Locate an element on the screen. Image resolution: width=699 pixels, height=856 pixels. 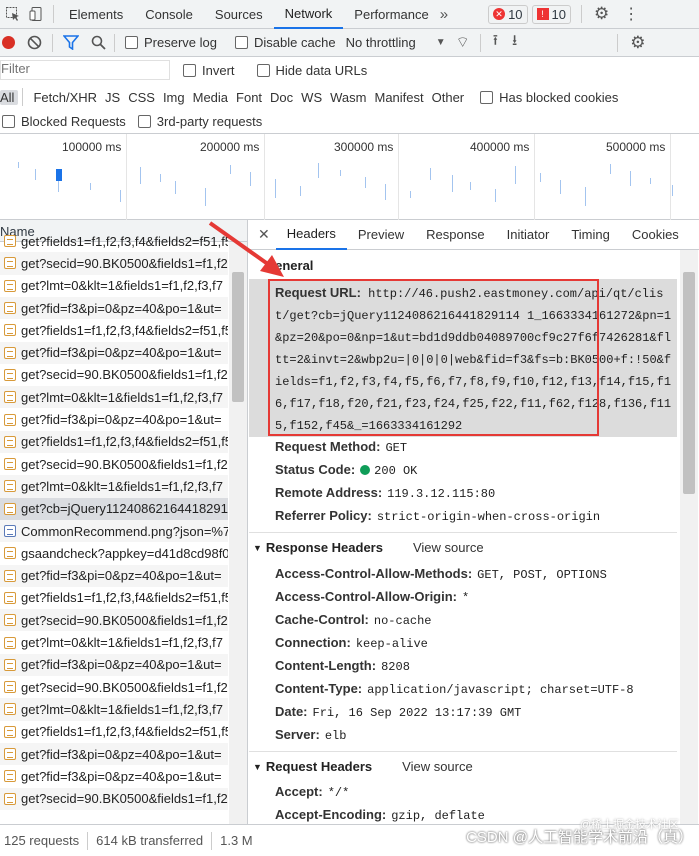
tab-timing: Timing is located at coordinates (590, 235).